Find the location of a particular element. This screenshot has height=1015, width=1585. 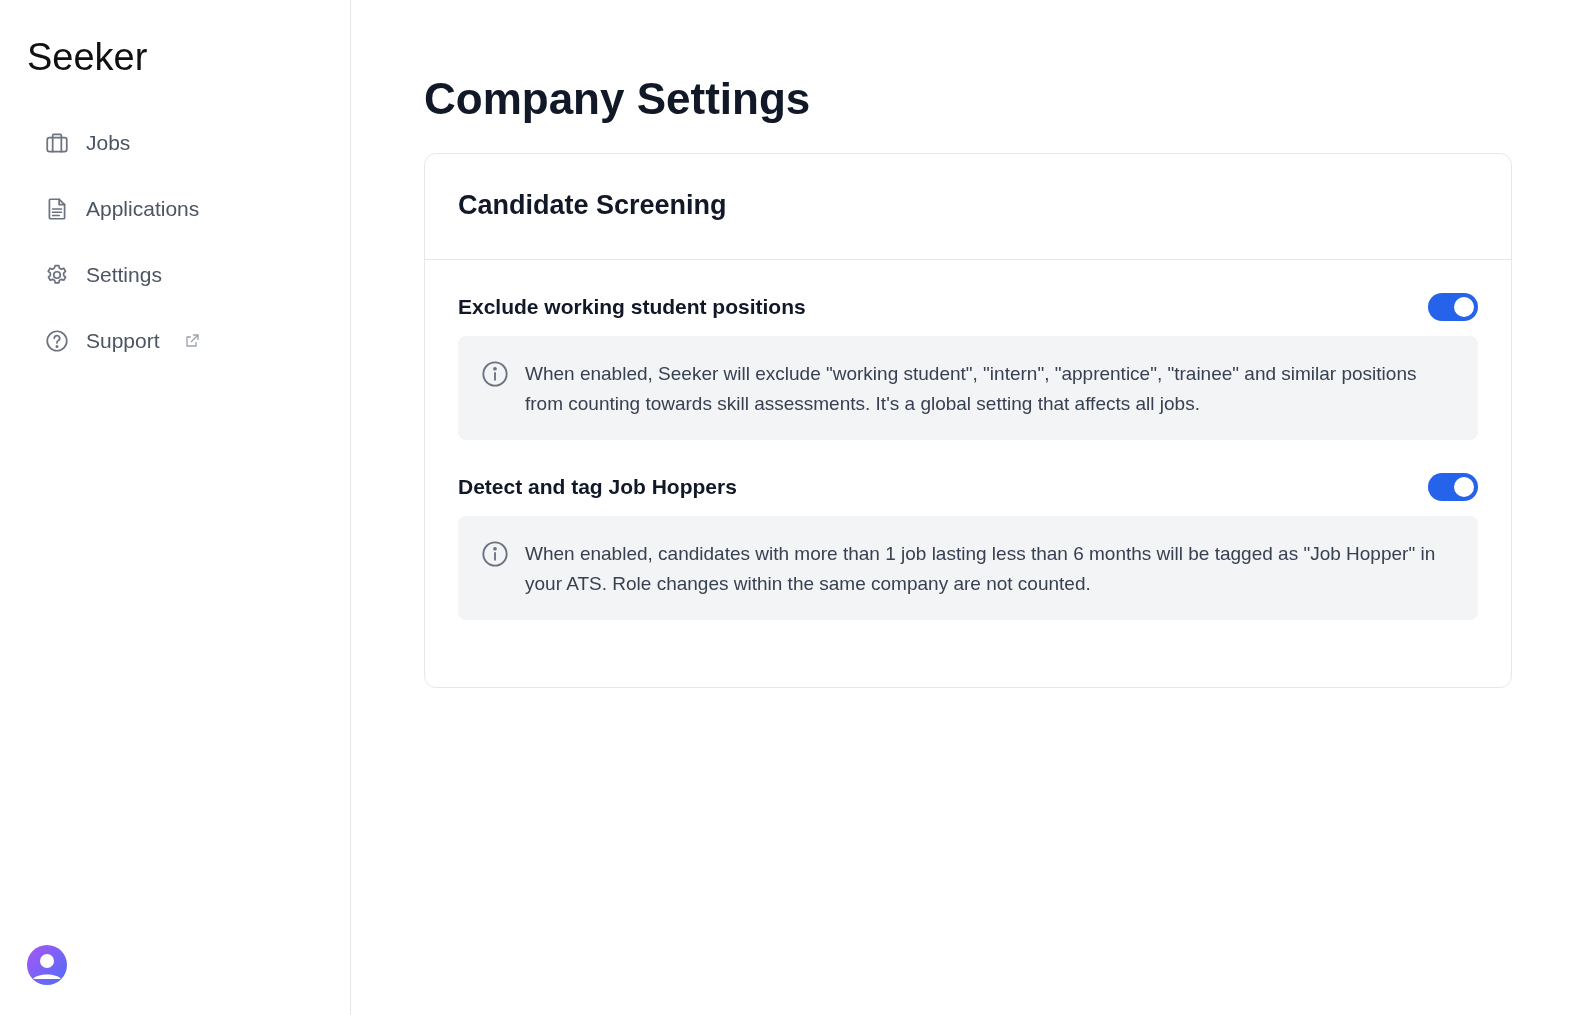

logo: Seeker is located at coordinates (87, 57).